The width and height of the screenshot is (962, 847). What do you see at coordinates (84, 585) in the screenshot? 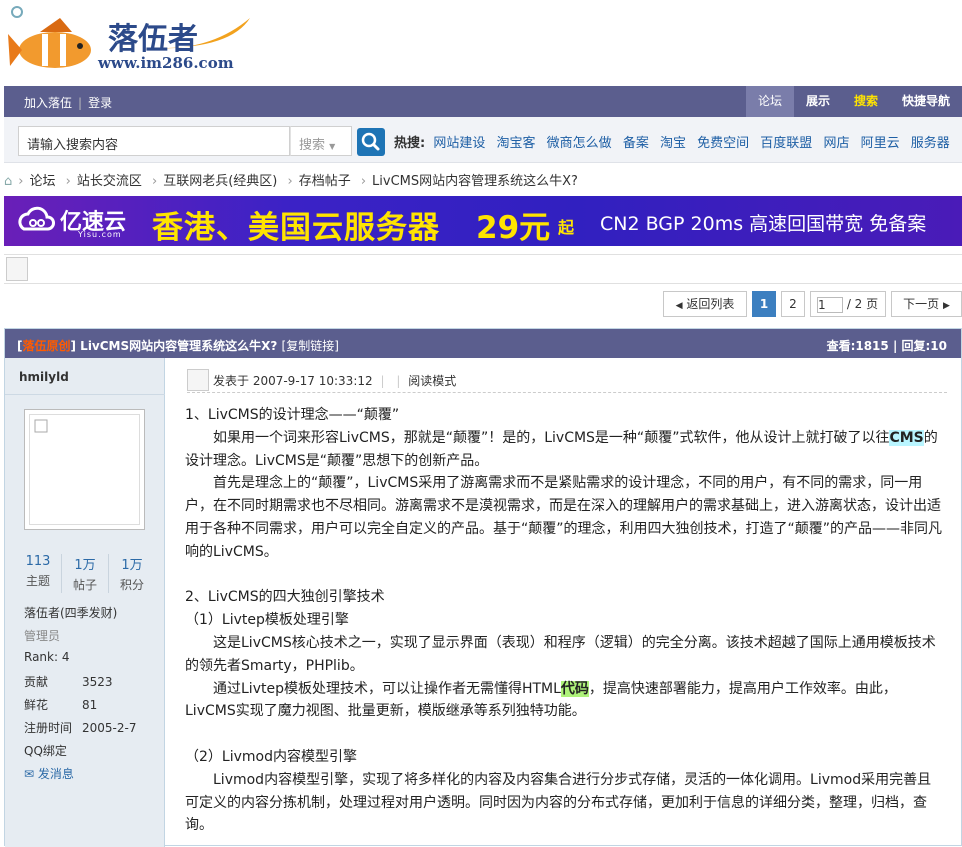
I see `stat-label: 帖子` at bounding box center [84, 585].